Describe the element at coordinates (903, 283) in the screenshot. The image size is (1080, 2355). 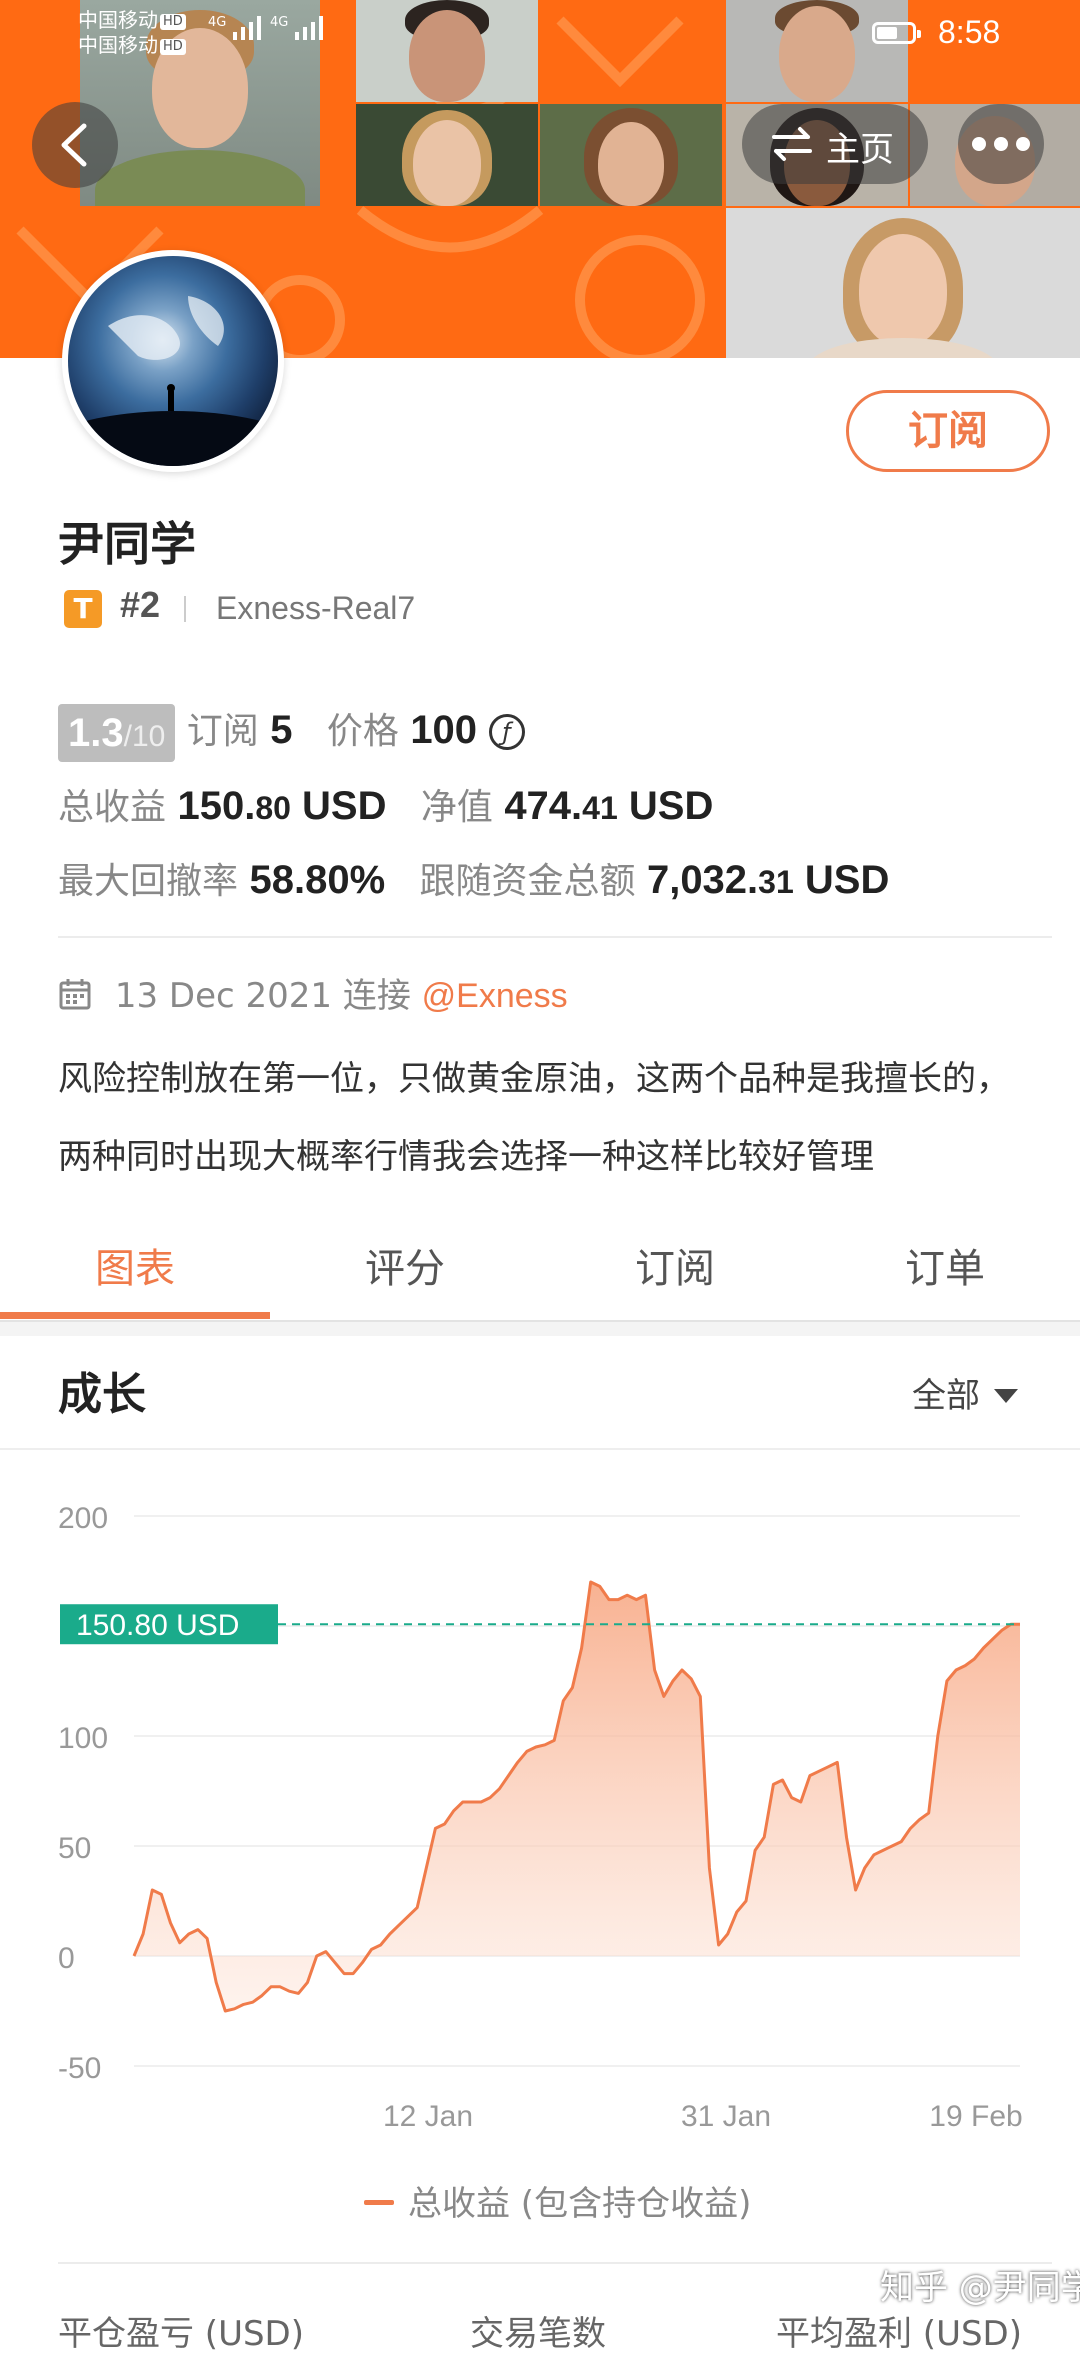
I see `banner-photo-woman-smiling` at that location.